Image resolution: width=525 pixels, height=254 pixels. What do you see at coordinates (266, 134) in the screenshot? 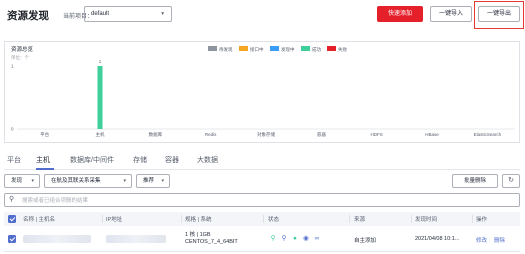
I see `x-tick-label: 对象存储` at bounding box center [266, 134].